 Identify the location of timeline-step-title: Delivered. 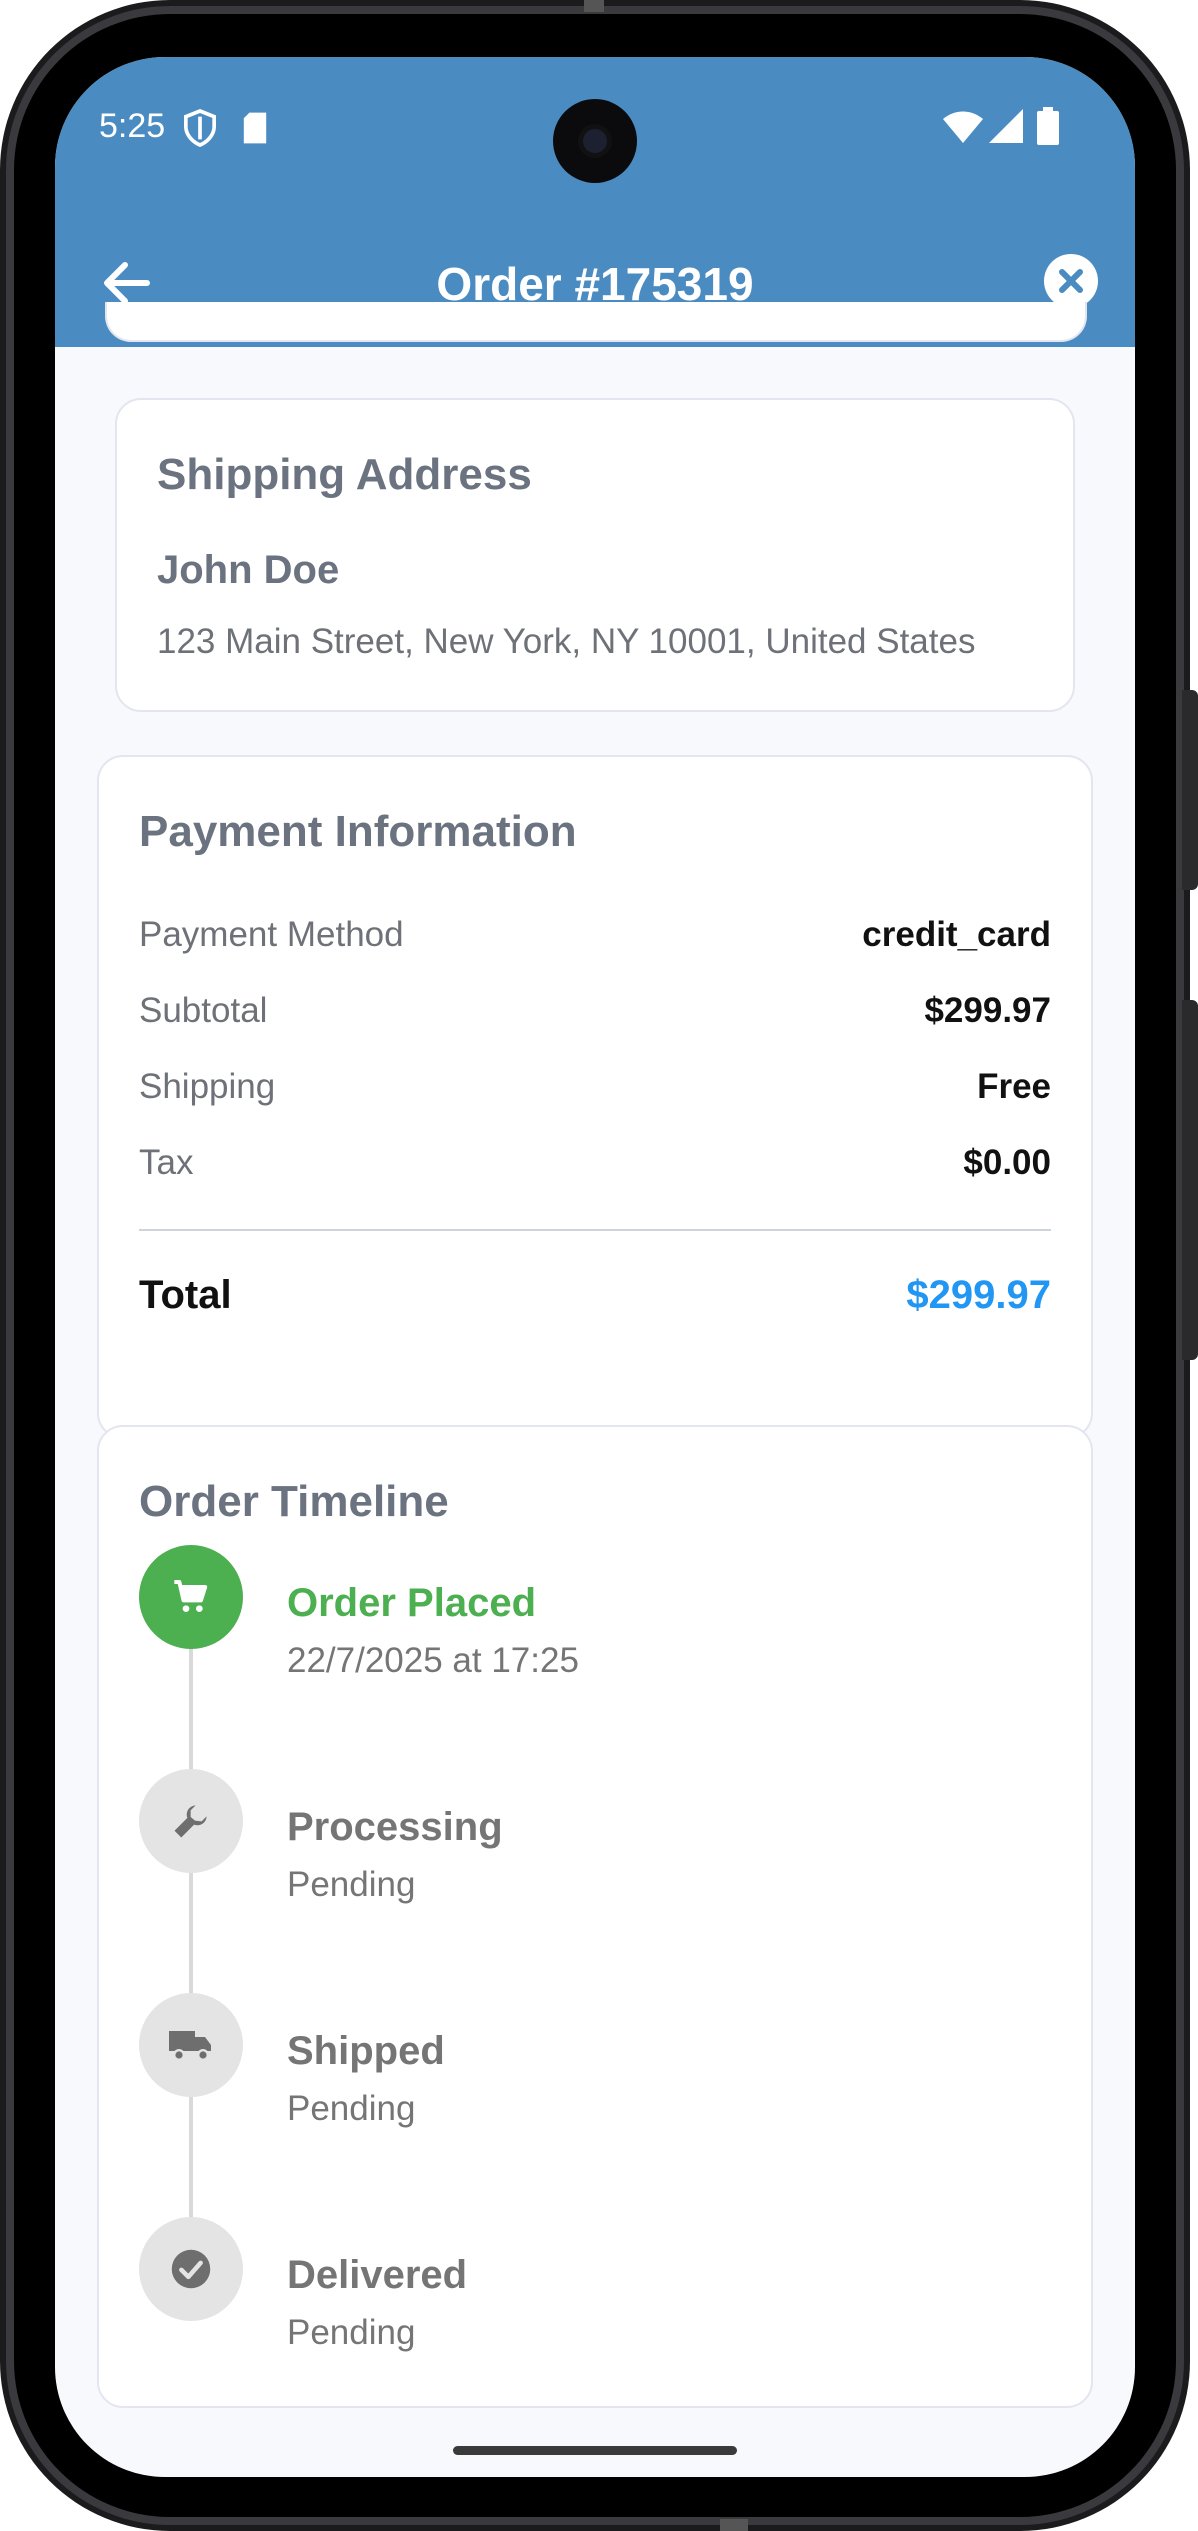
(377, 2275).